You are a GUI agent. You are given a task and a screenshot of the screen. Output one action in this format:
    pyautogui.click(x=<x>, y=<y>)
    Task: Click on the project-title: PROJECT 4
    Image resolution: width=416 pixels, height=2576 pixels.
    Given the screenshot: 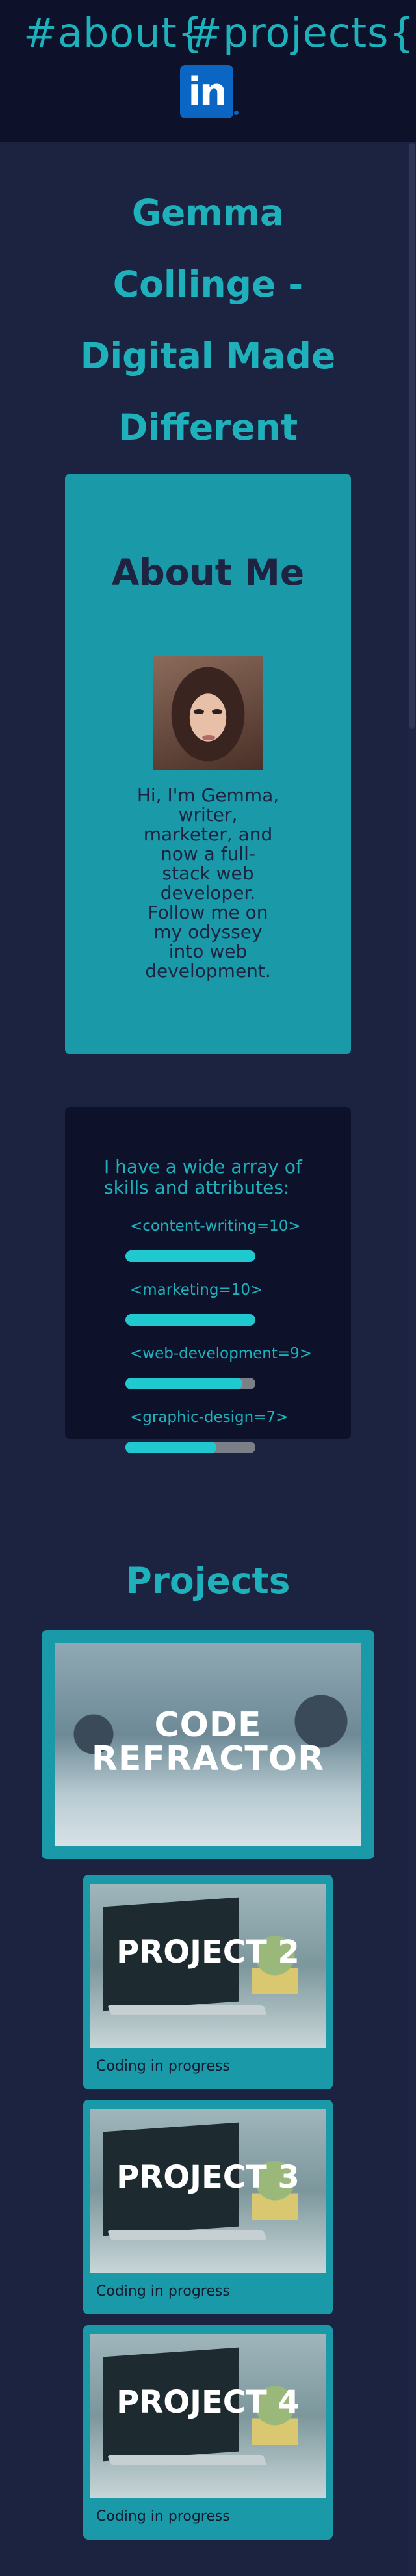 What is the action you would take?
    pyautogui.click(x=208, y=2402)
    